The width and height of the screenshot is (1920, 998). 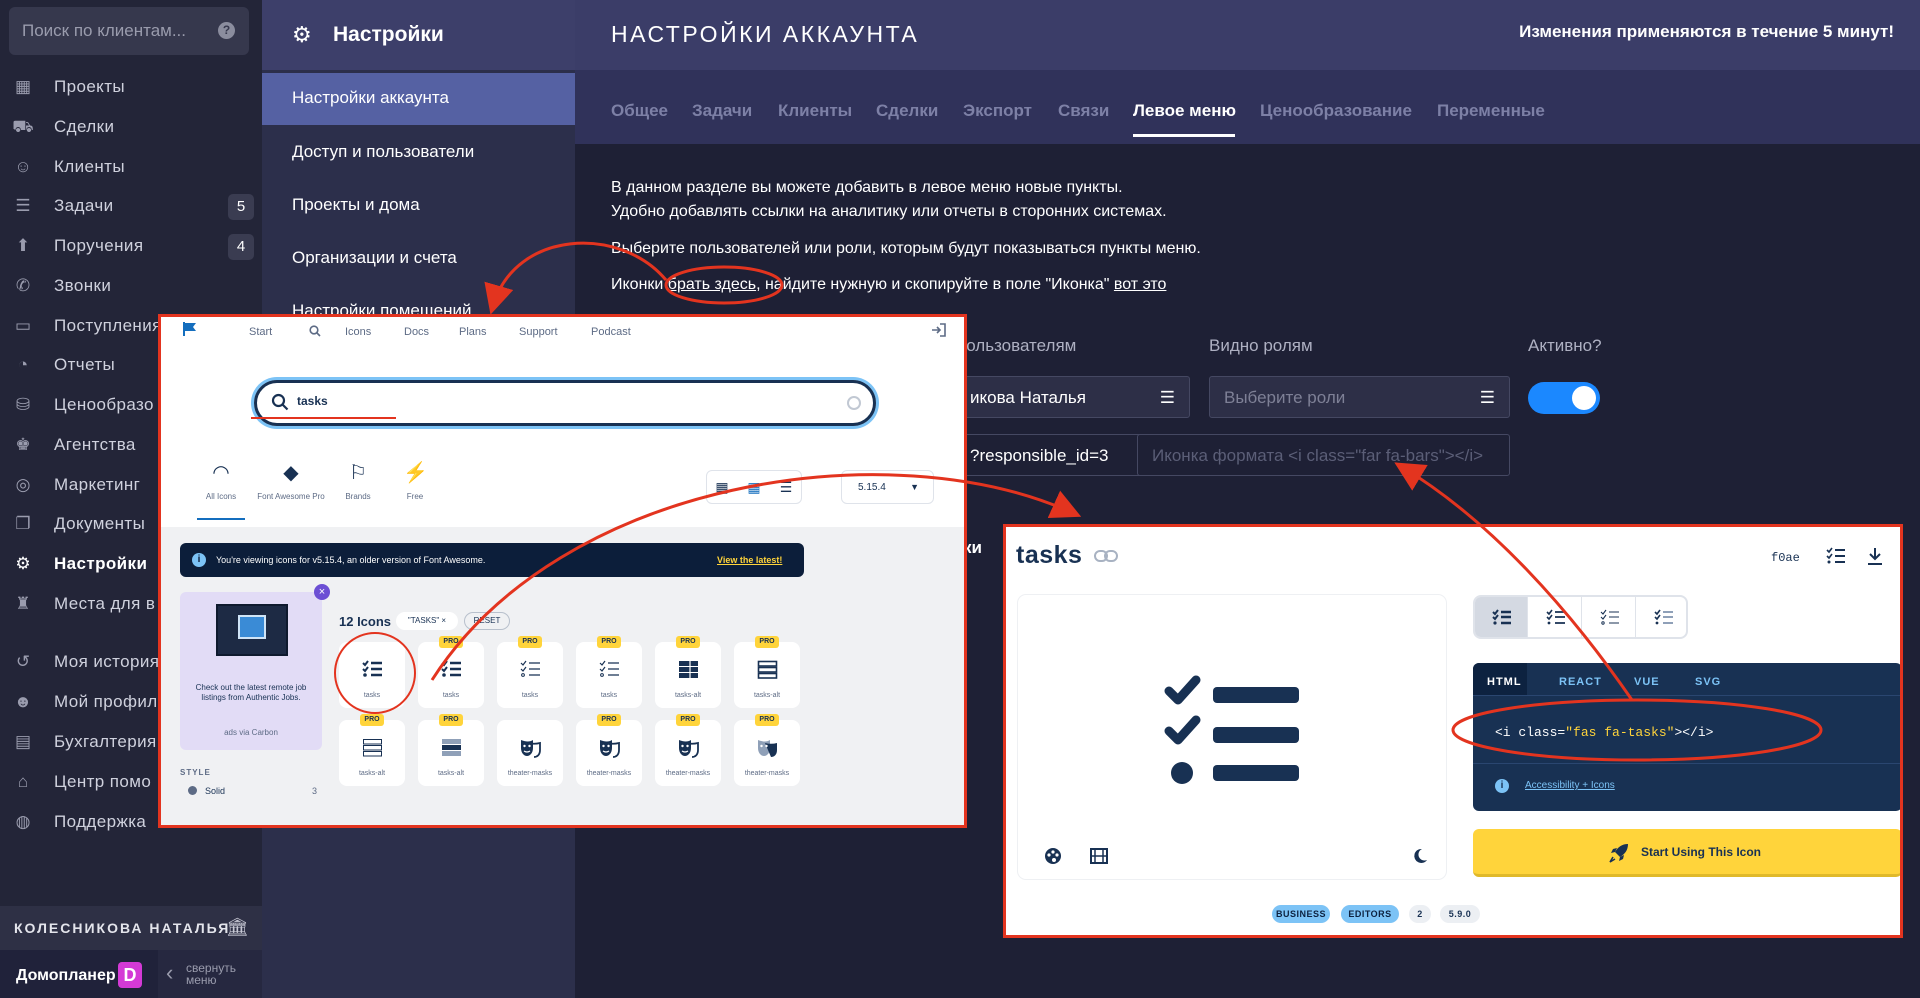 What do you see at coordinates (415, 481) in the screenshot?
I see `fa-cat-free: ⚡ Free` at bounding box center [415, 481].